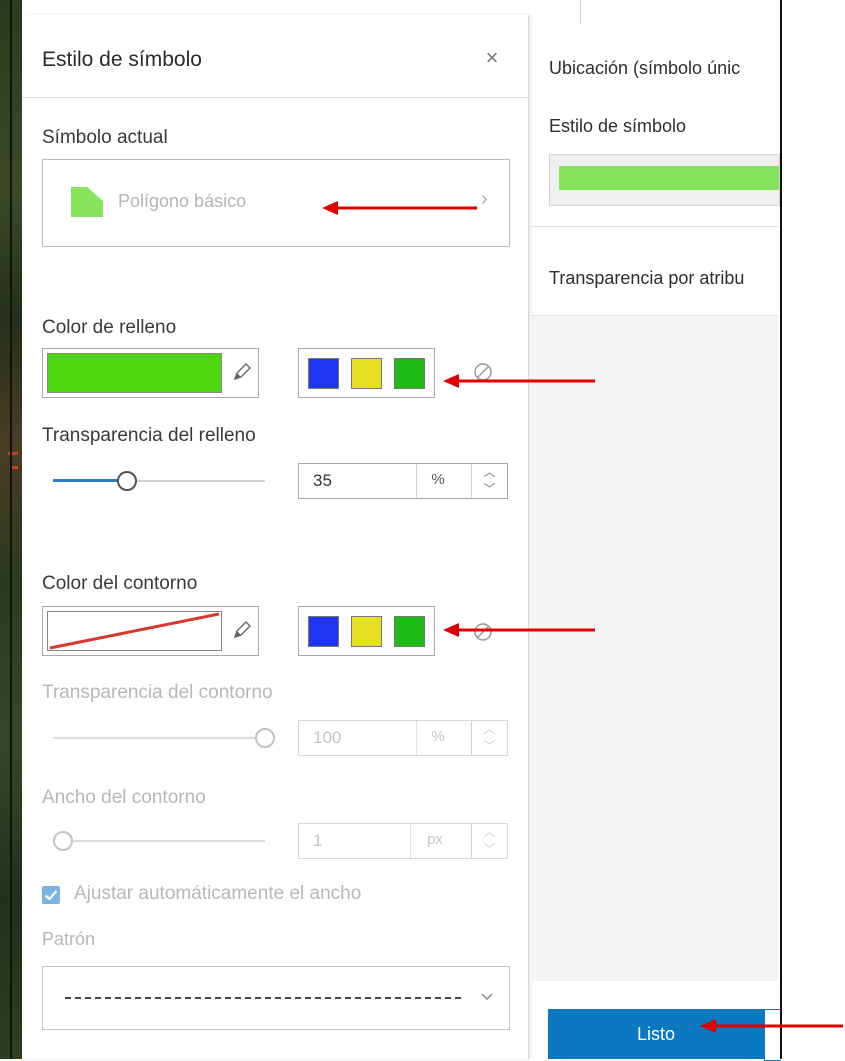 This screenshot has width=845, height=1061. What do you see at coordinates (275, 56) in the screenshot?
I see `panel-header: Estilo de símbolo ×` at bounding box center [275, 56].